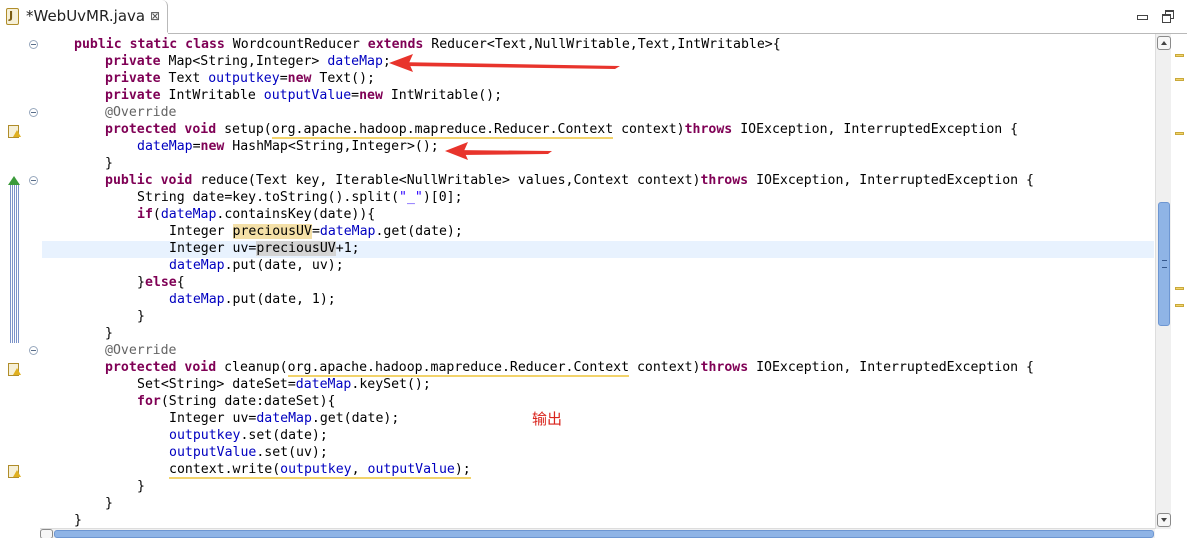 This screenshot has height=538, width=1187. I want to click on minimize-icon, so click(1142, 16).